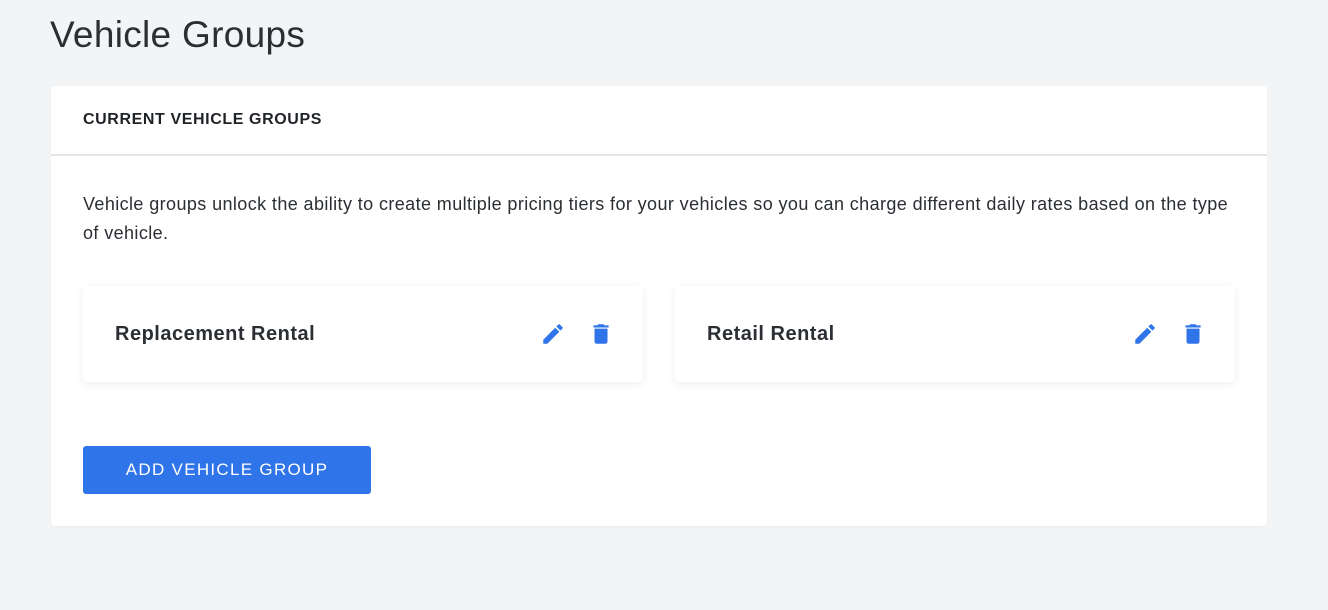 This screenshot has height=610, width=1328. Describe the element at coordinates (363, 334) in the screenshot. I see `vehicle-group-card: Replacement Rental` at that location.